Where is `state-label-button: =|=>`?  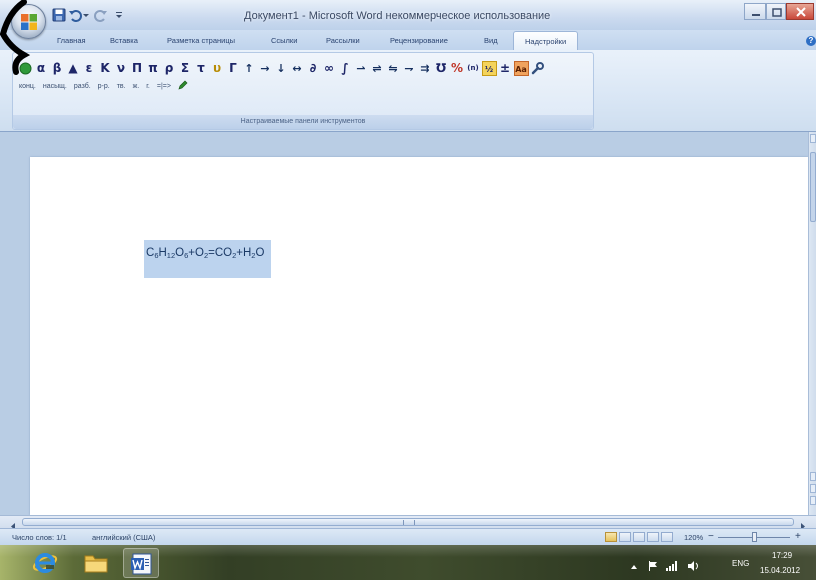
state-label-button: =|=> is located at coordinates (164, 86).